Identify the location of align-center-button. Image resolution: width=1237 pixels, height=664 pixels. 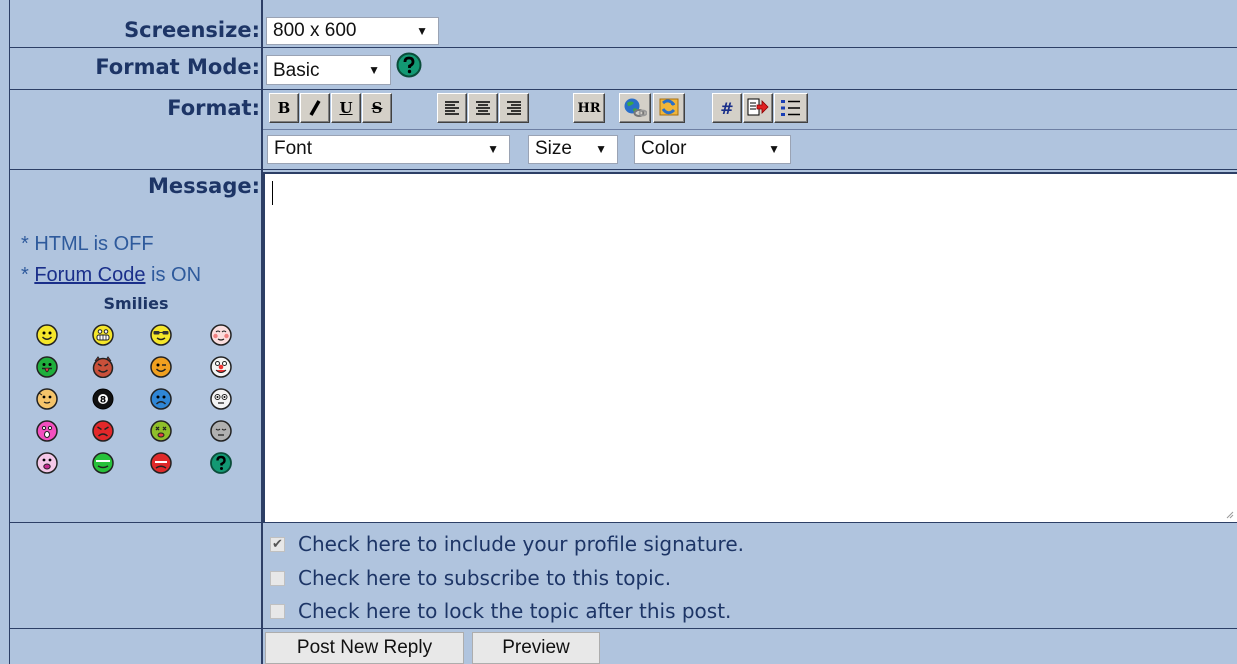
(483, 108).